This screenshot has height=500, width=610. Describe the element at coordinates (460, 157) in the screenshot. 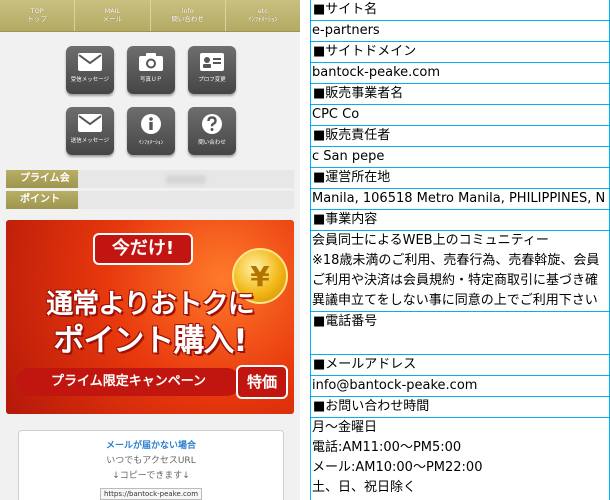

I see `manager-value: c San pepe` at that location.